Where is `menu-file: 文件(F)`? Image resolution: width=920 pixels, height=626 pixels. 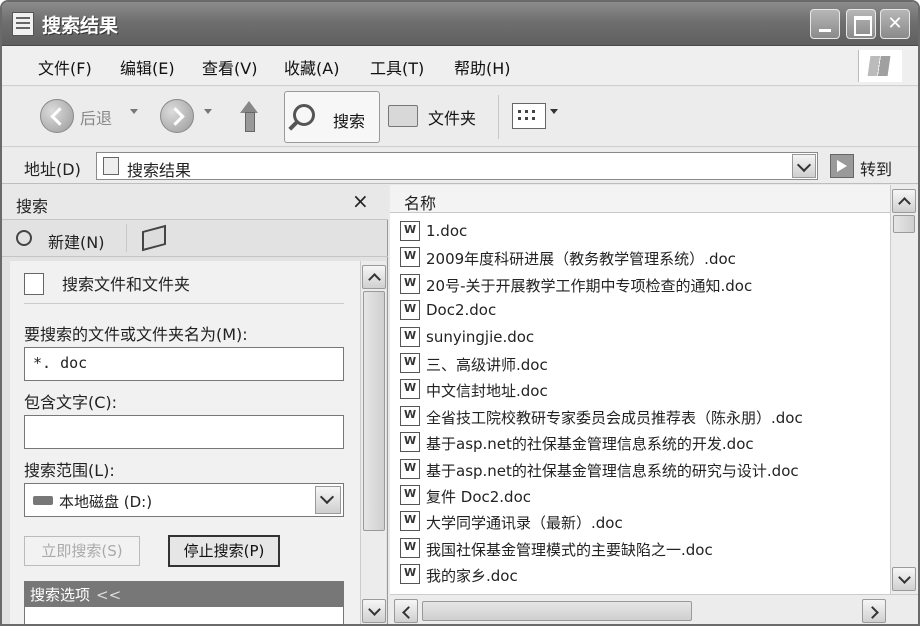
menu-file: 文件(F) is located at coordinates (65, 67).